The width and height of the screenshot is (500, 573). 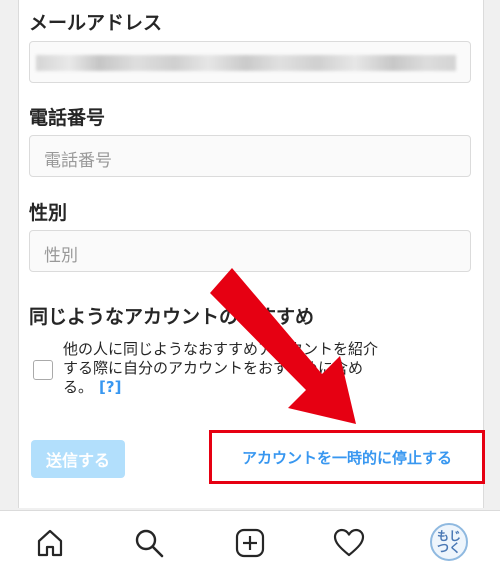 I want to click on gender-label: 性別, so click(x=48, y=213).